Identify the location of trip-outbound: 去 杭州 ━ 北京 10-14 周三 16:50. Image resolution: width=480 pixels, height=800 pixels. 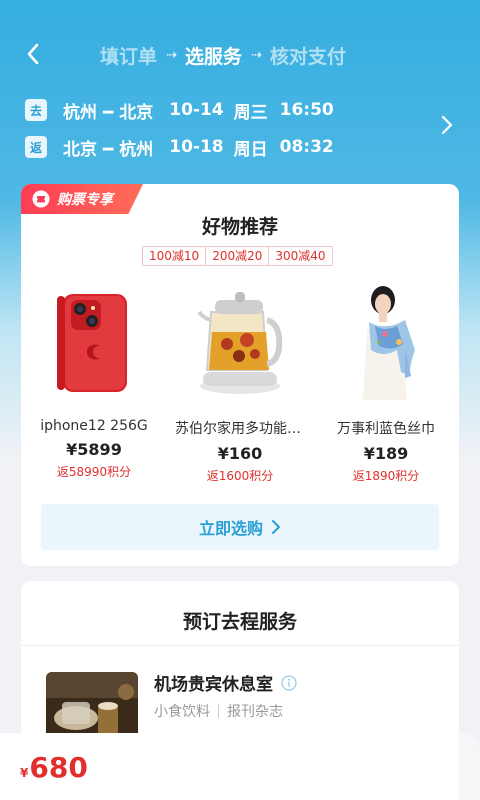
(179, 110).